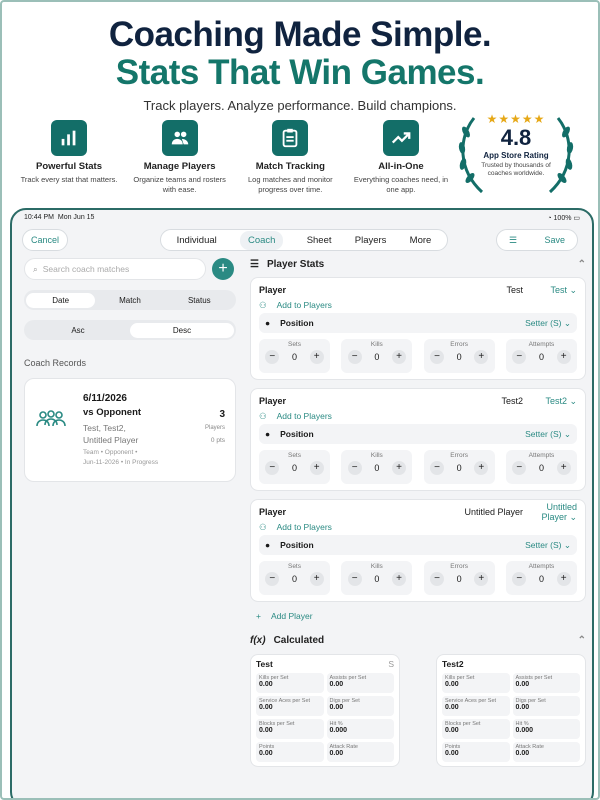 The image size is (600, 800). What do you see at coordinates (557, 401) in the screenshot?
I see `player-select: Test2 ⌄` at bounding box center [557, 401].